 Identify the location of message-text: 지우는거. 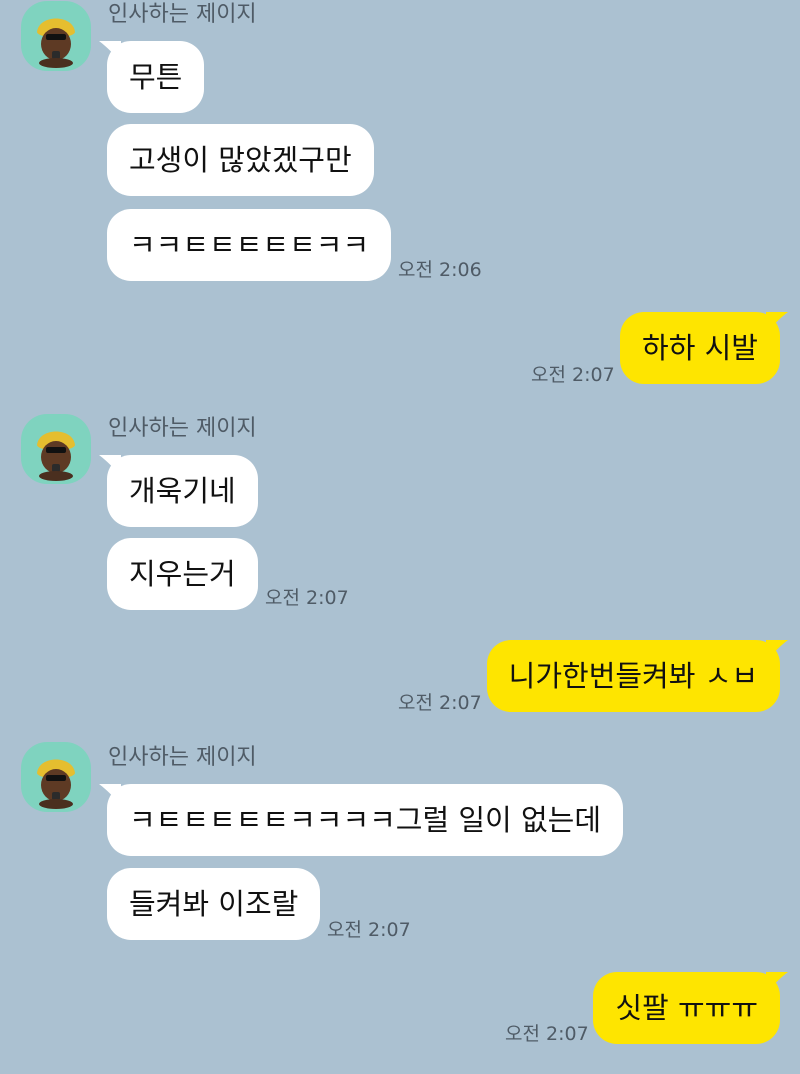
(182, 574).